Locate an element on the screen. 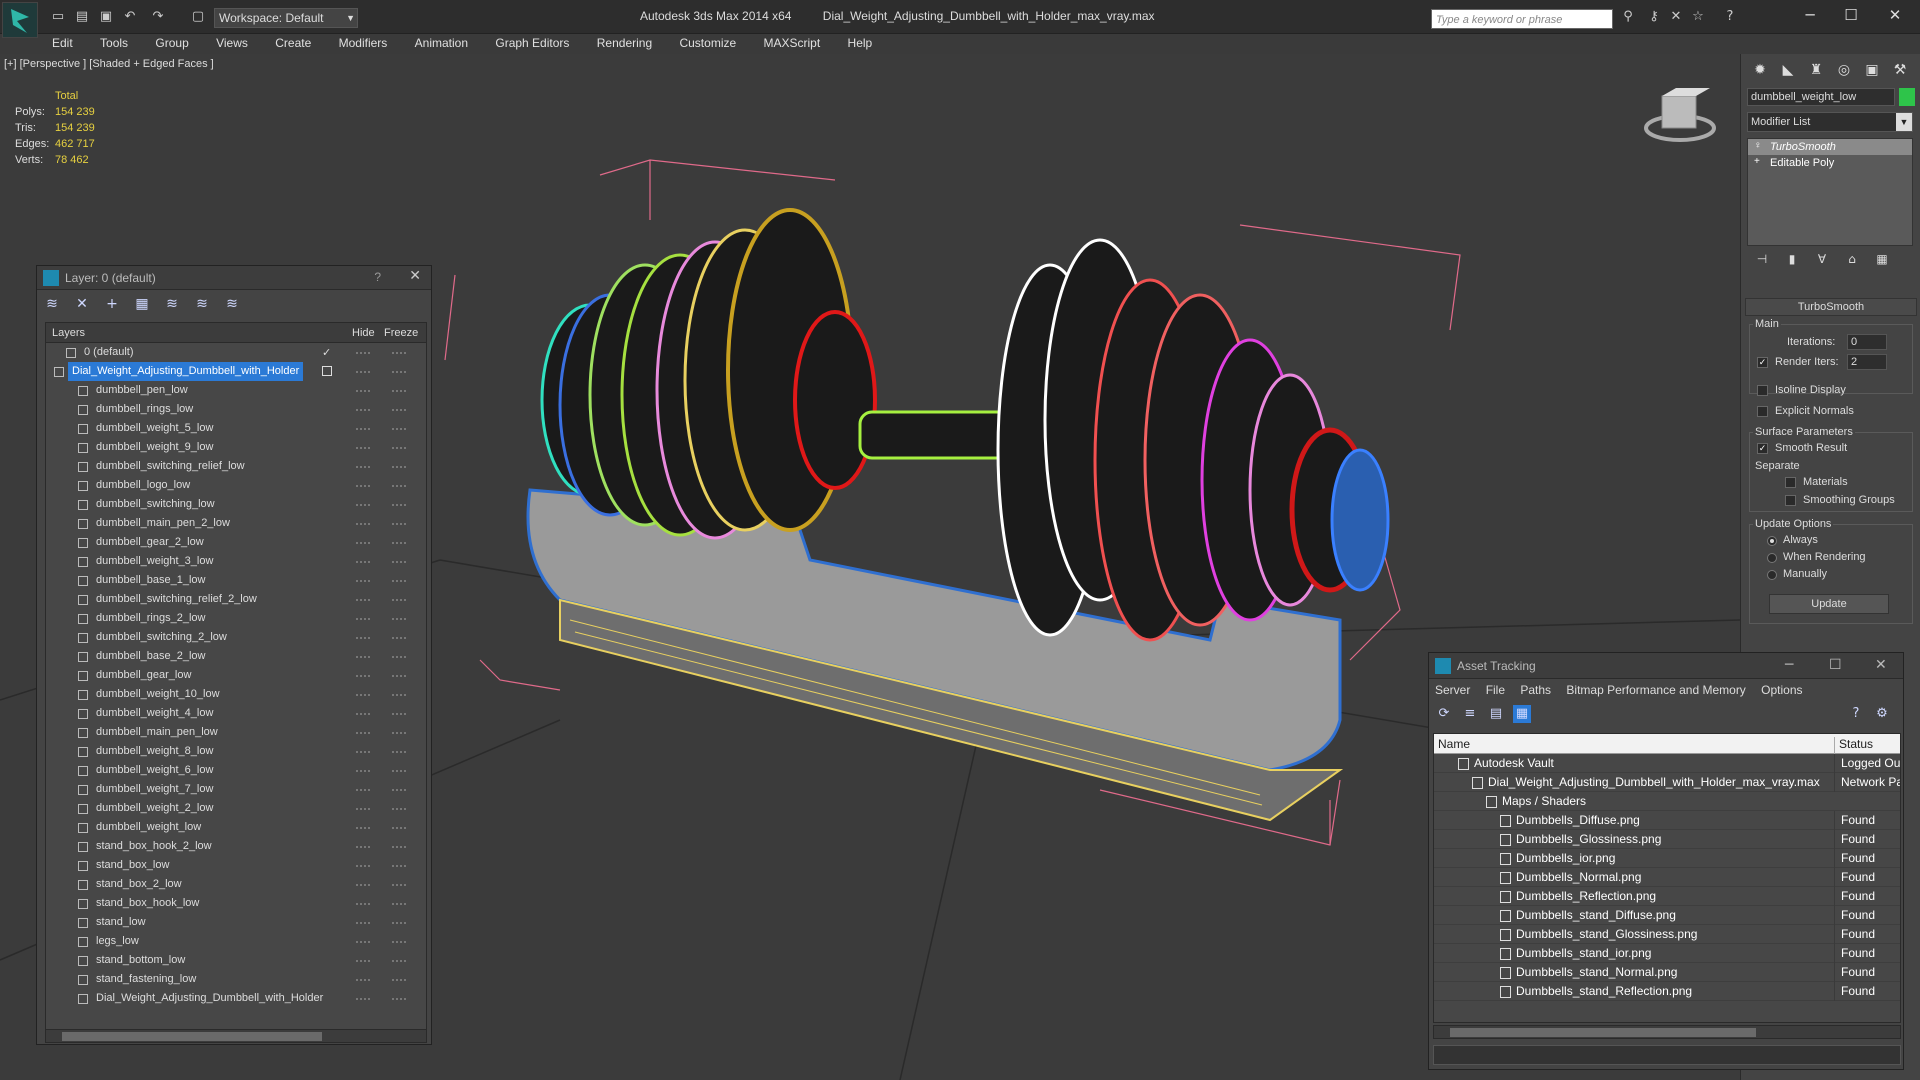 The width and height of the screenshot is (1920, 1080). asset-horizontal-scrollbar is located at coordinates (1667, 1032).